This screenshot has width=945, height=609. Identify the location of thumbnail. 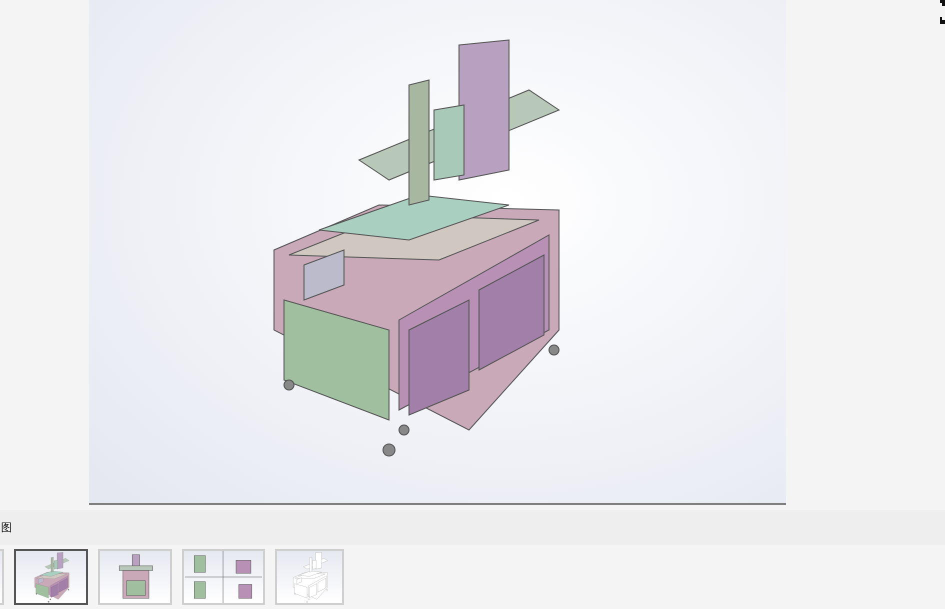
(51, 577).